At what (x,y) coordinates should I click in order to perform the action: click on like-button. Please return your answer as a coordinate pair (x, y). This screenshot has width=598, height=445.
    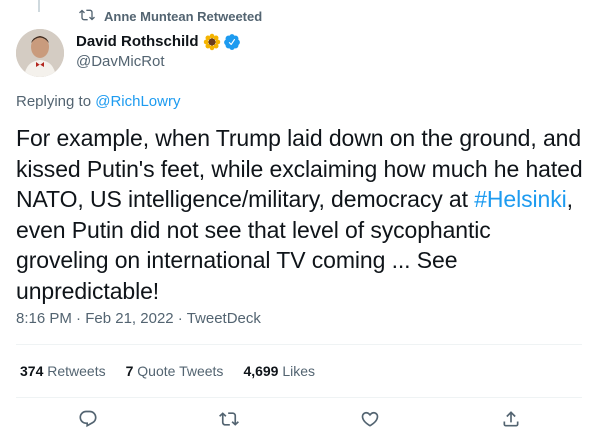
    Looking at the image, I should click on (370, 421).